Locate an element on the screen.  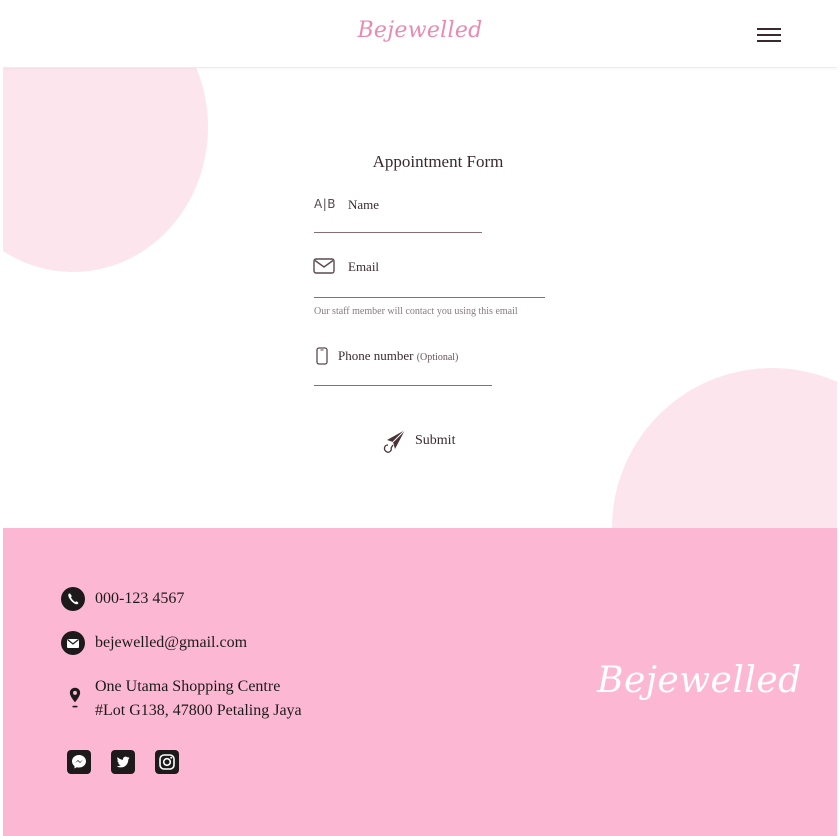
email-label: Email is located at coordinates (364, 266).